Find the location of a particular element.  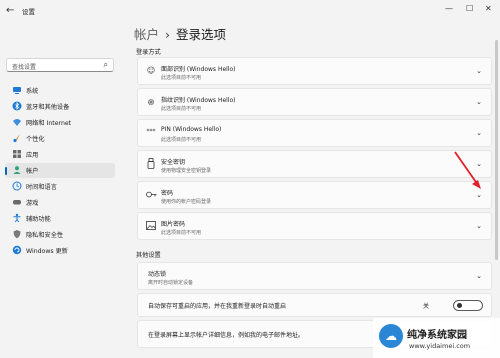

annotation-arrow-icon is located at coordinates (467, 170).